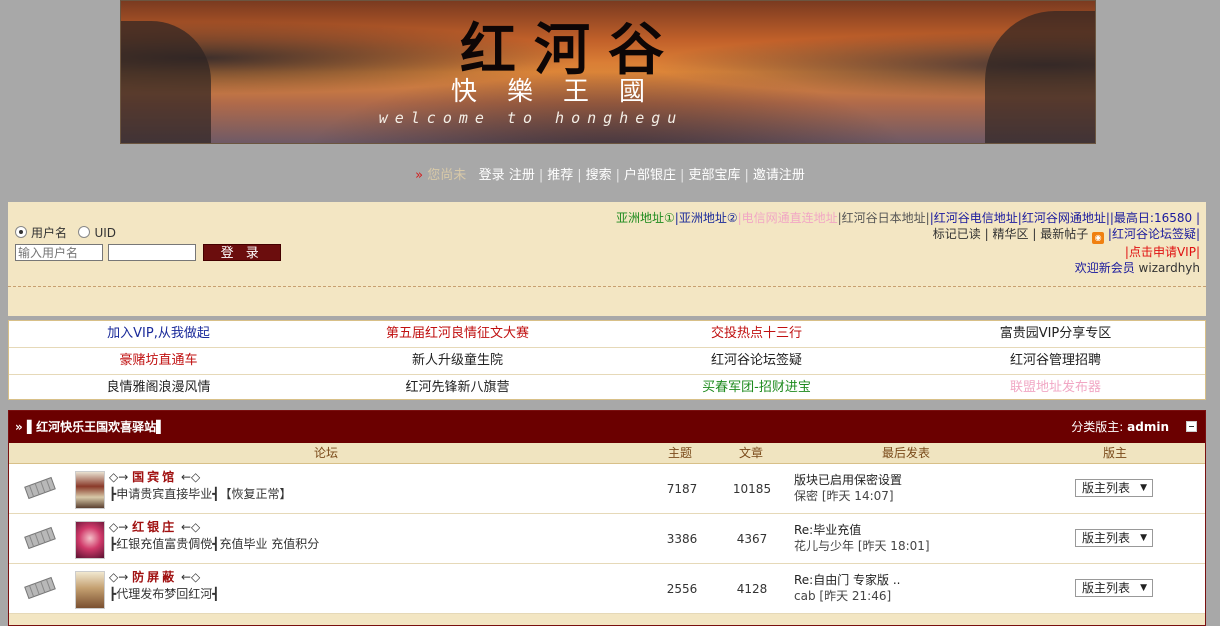 The width and height of the screenshot is (1220, 626). I want to click on nav-login-link: 登录, so click(492, 175).